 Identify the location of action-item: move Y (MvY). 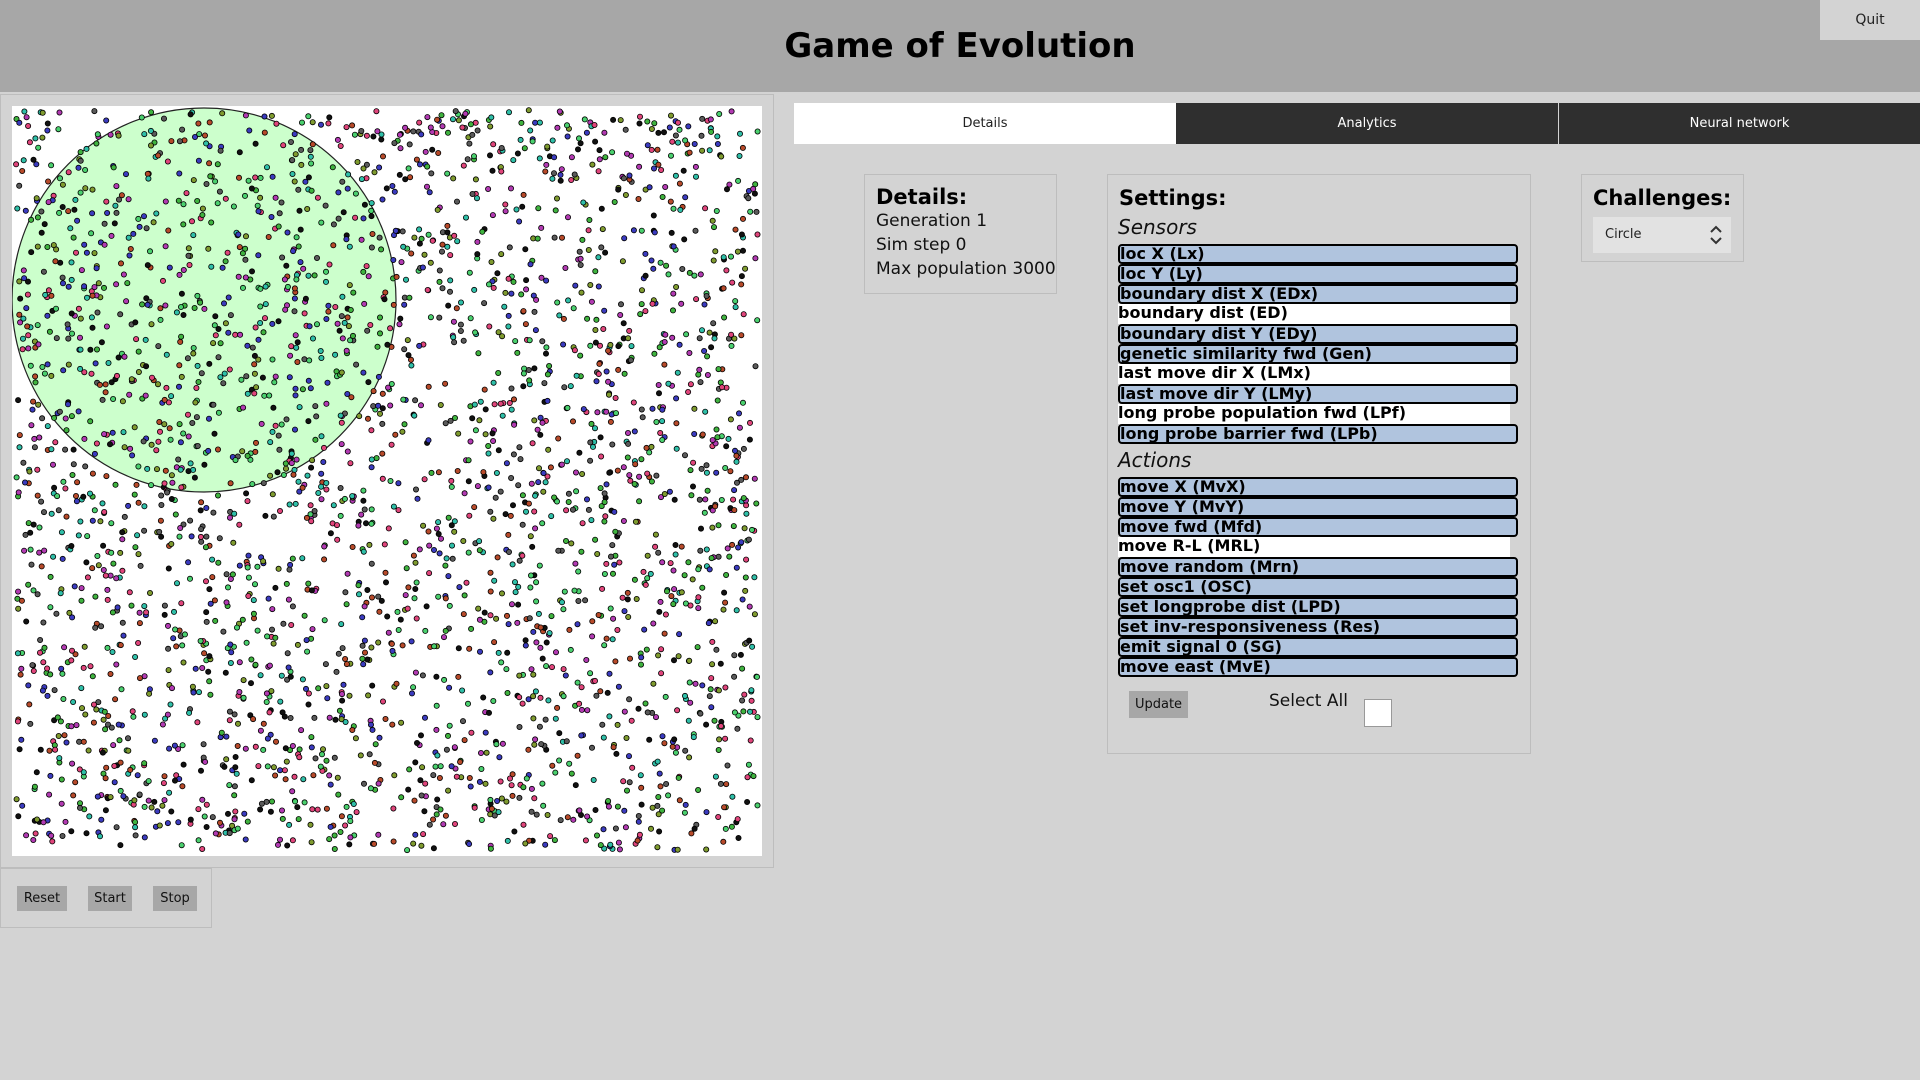
(1318, 507).